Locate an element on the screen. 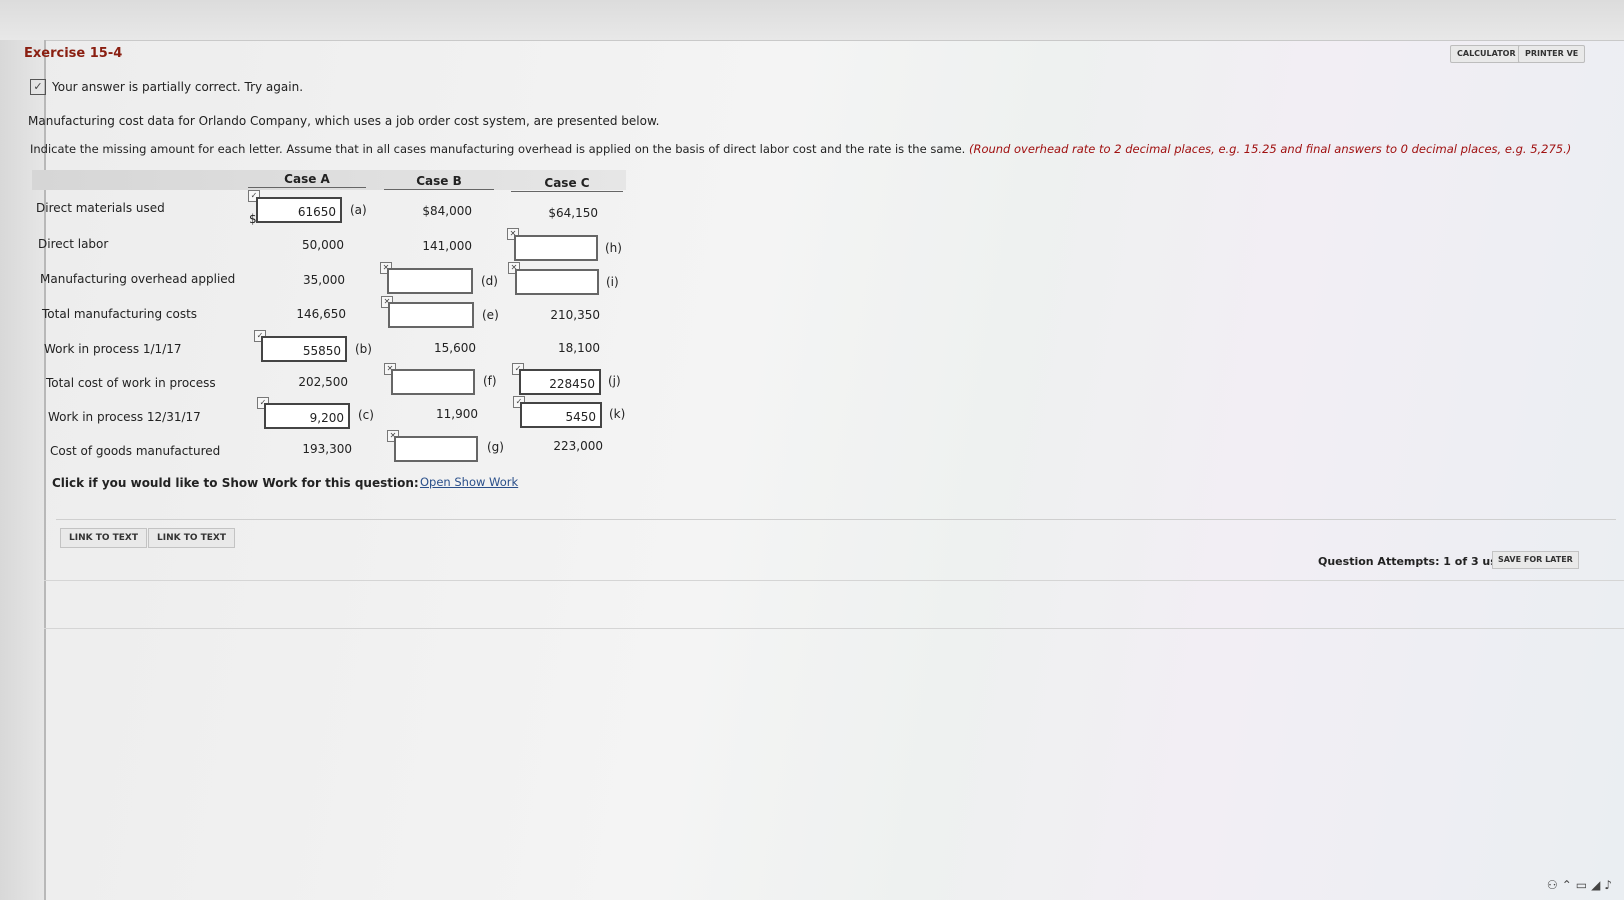  case-a-cogm: 193,300 is located at coordinates (327, 449).